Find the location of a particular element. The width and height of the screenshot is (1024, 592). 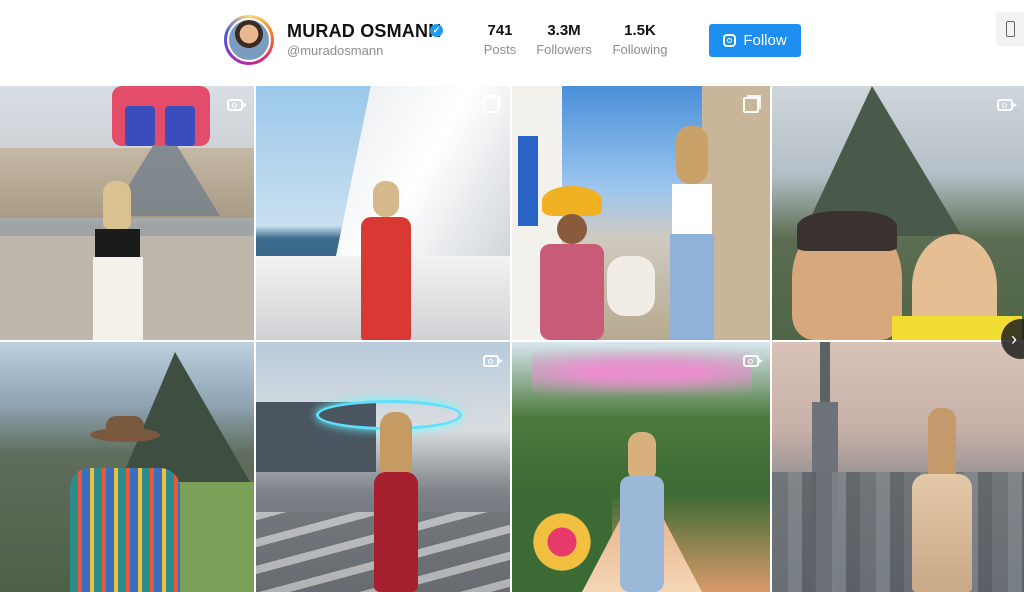

post-tile-machu-picchu-poncho is located at coordinates (127, 467).